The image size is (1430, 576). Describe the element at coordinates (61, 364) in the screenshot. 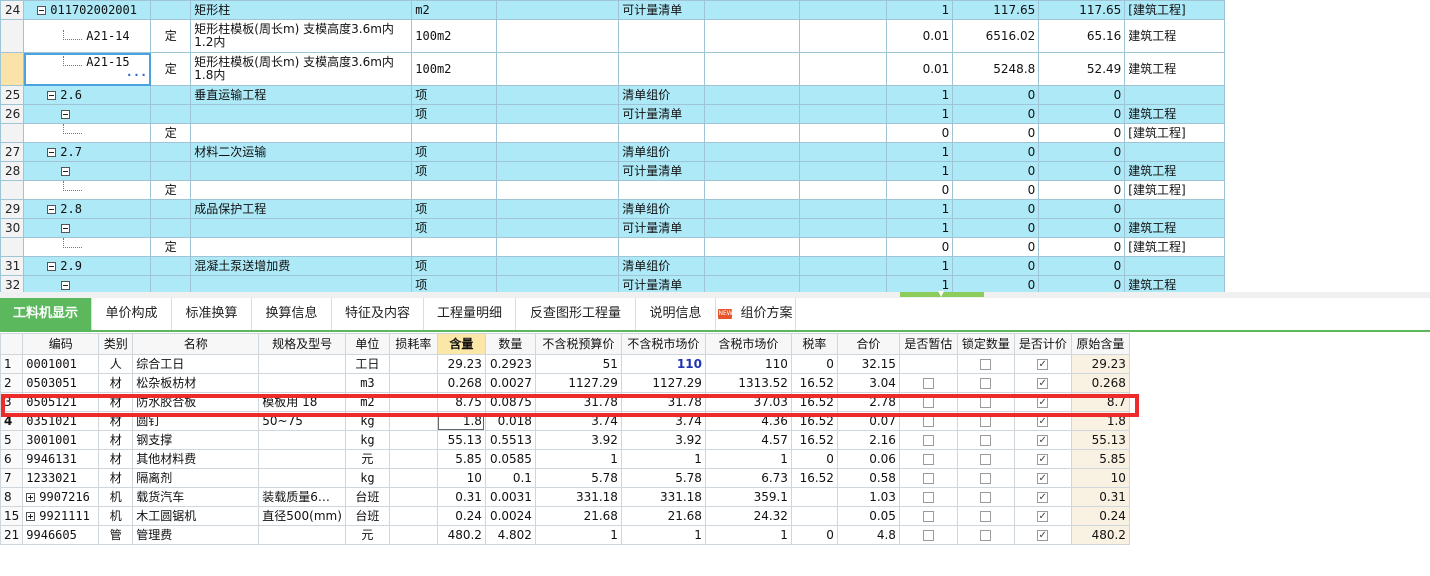

I see `code-cell: 0001001` at that location.